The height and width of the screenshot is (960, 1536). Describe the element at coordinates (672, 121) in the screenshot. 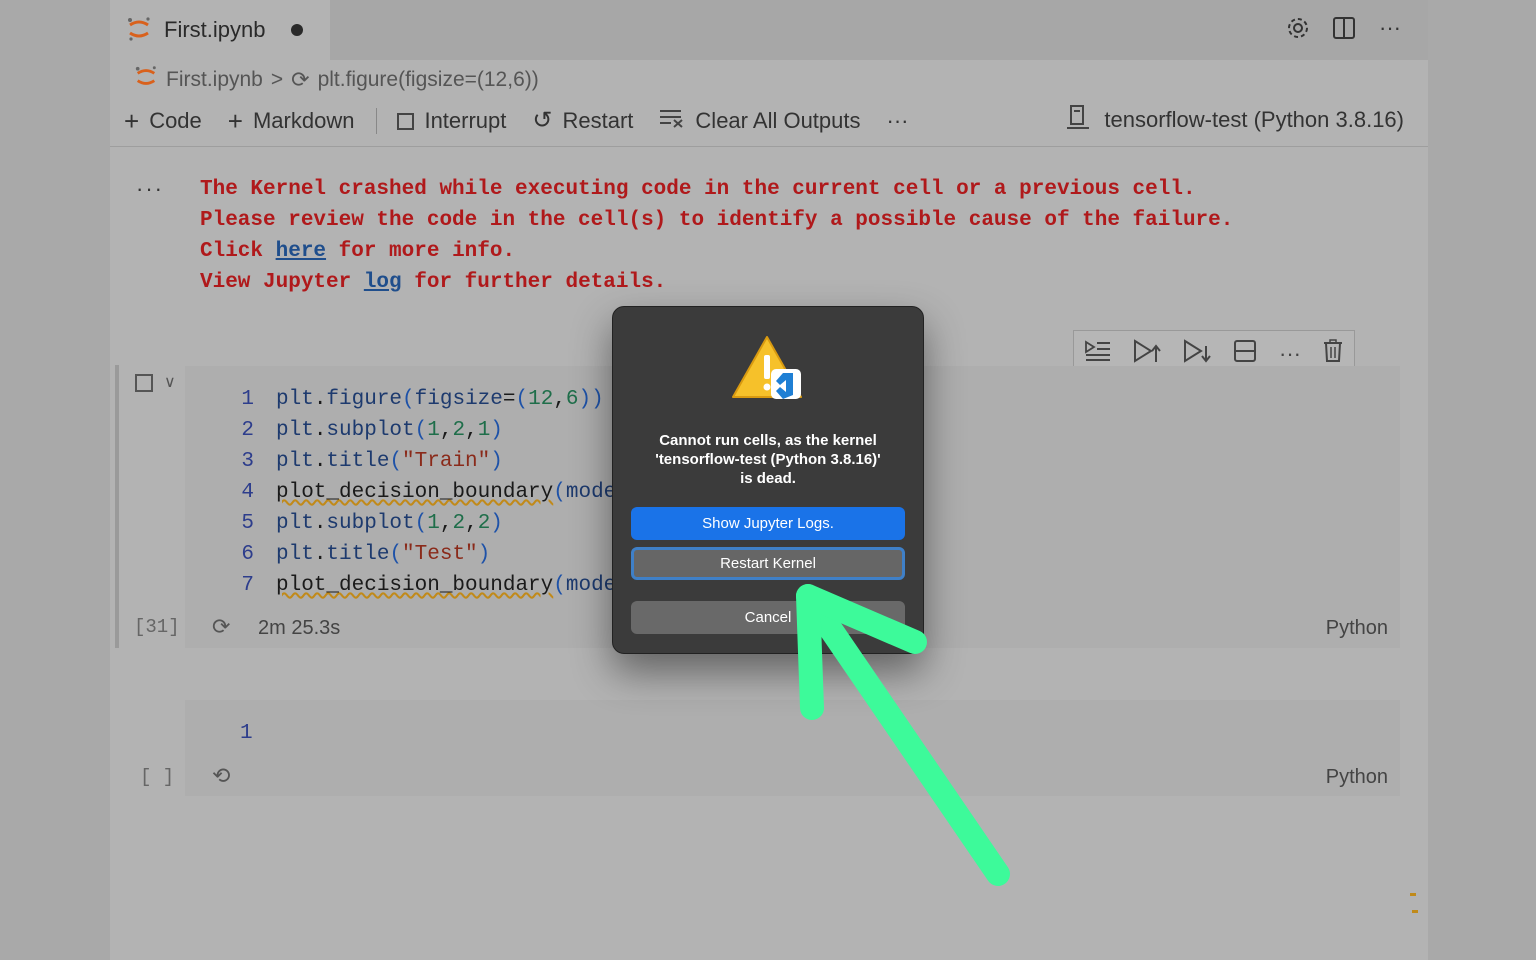

I see `clear-outputs-icon` at that location.